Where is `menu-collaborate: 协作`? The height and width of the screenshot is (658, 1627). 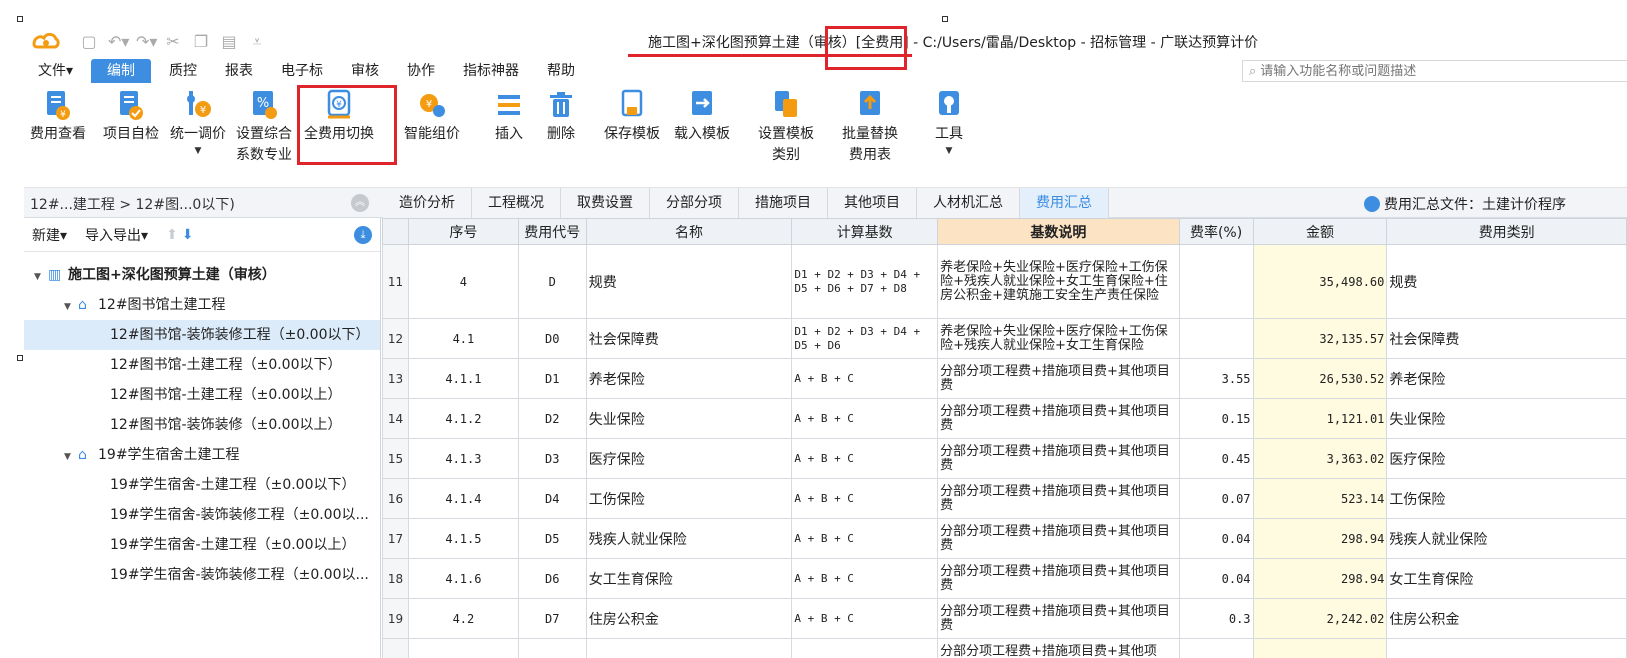 menu-collaborate: 协作 is located at coordinates (421, 71).